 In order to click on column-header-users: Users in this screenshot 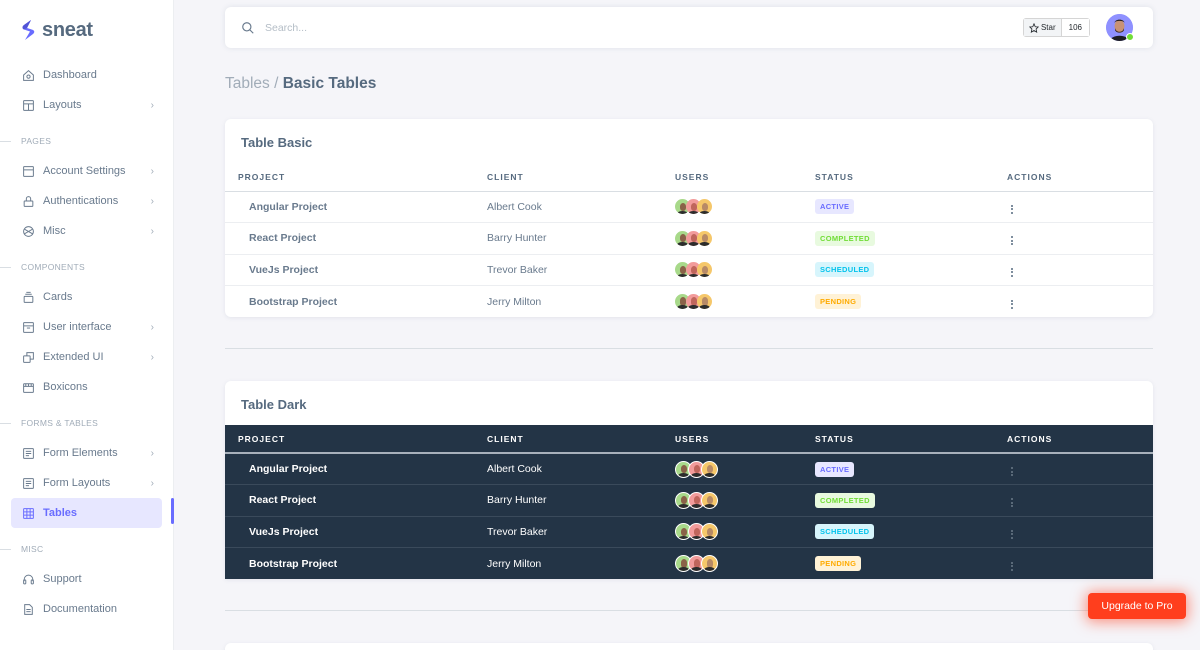, I will do `click(692, 438)`.